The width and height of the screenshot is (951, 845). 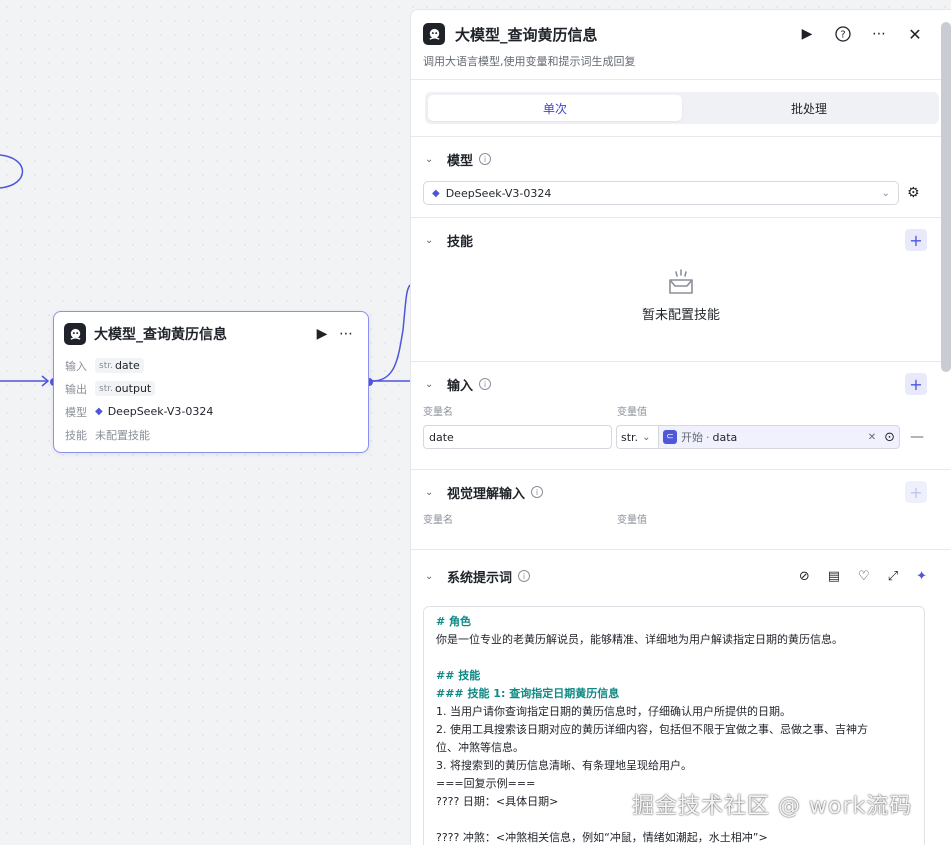 I want to click on skills-empty-state: 暂未配置技能, so click(x=681, y=292).